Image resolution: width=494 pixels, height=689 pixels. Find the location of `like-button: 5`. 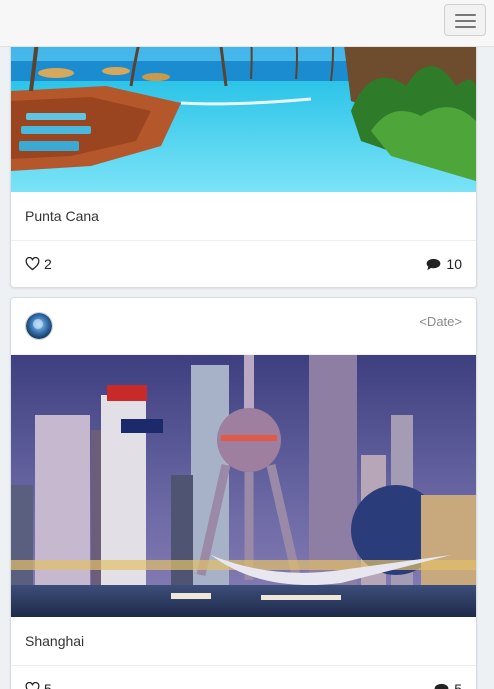

like-button: 5 is located at coordinates (38, 677).